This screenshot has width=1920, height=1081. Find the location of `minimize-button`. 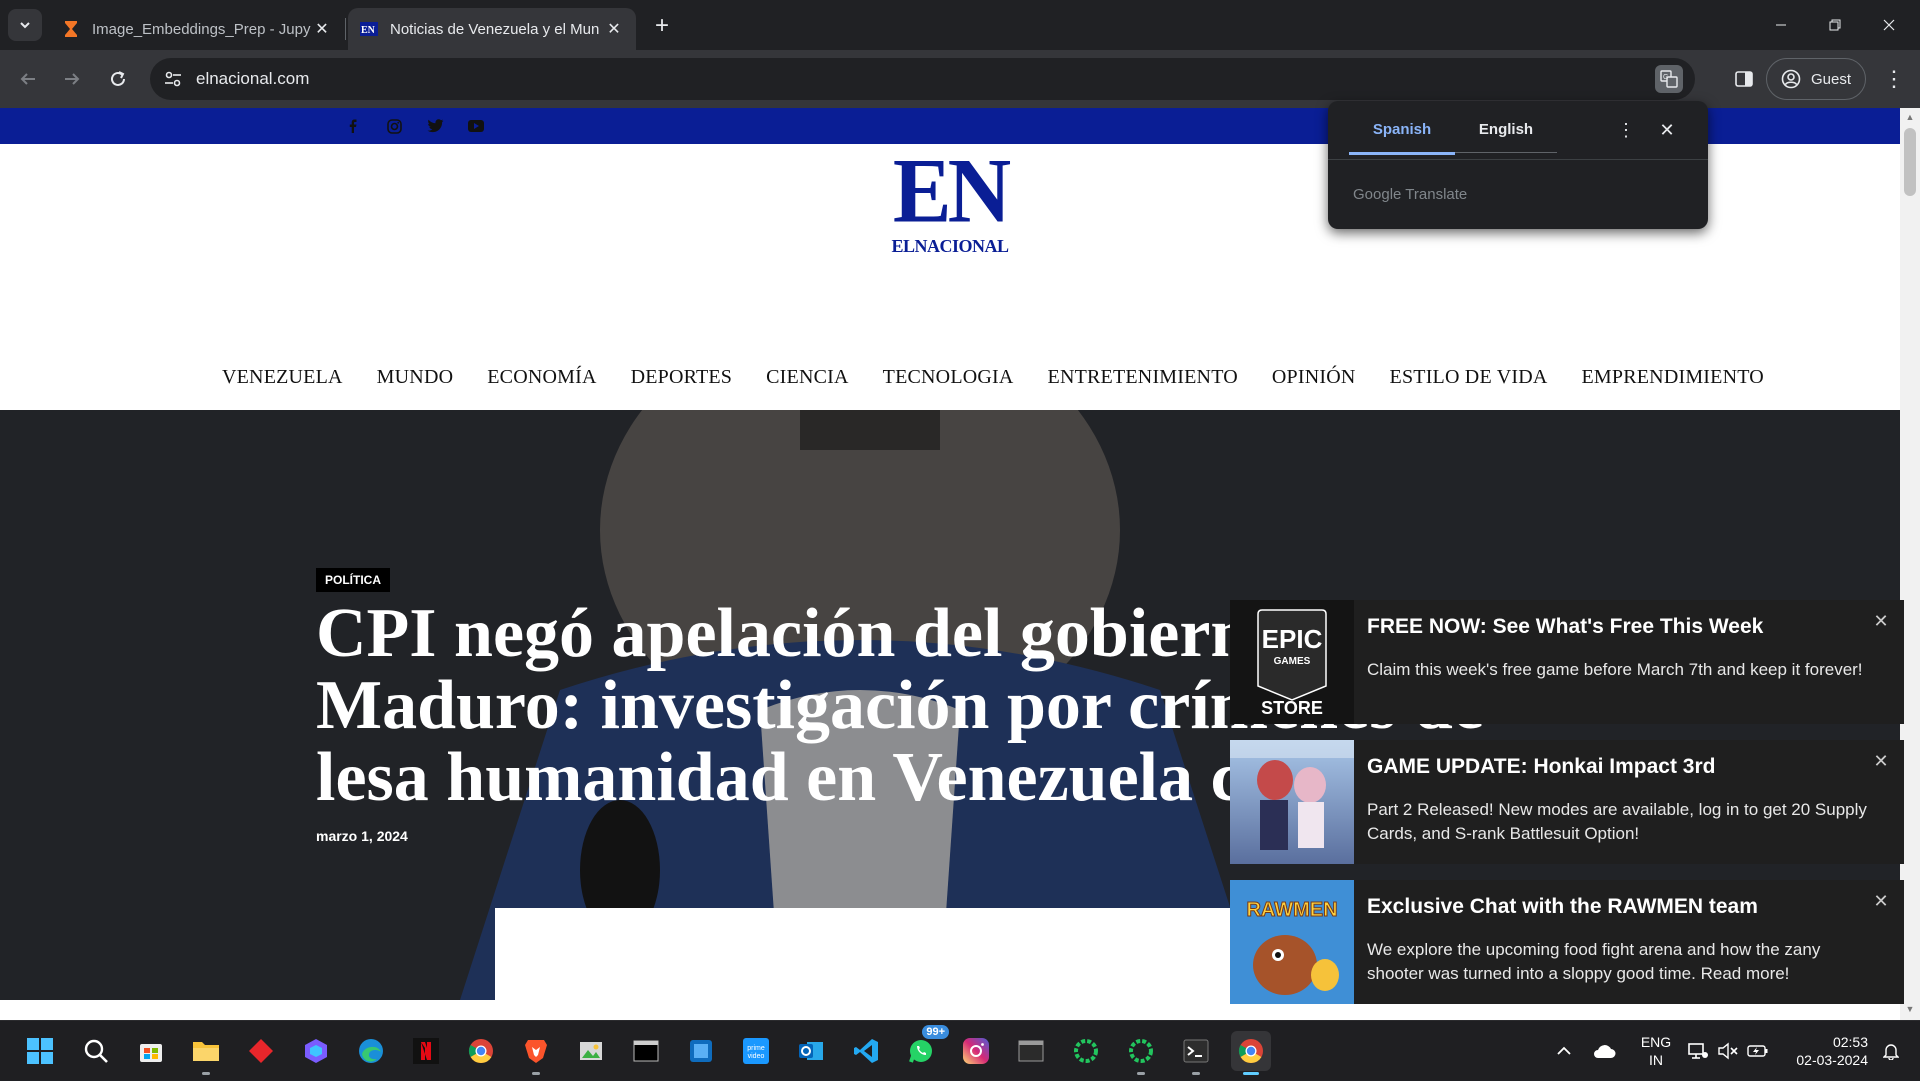

minimize-button is located at coordinates (1781, 25).